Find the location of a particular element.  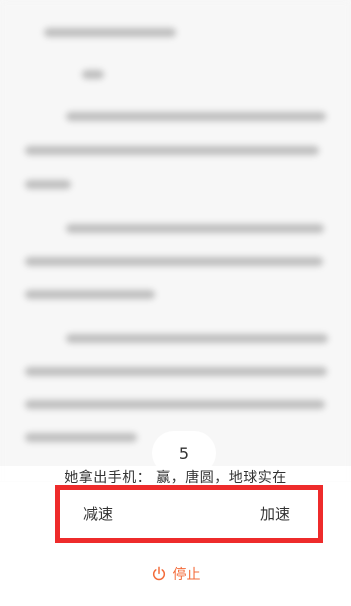

slow-down-label: 减速 is located at coordinates (97, 513).